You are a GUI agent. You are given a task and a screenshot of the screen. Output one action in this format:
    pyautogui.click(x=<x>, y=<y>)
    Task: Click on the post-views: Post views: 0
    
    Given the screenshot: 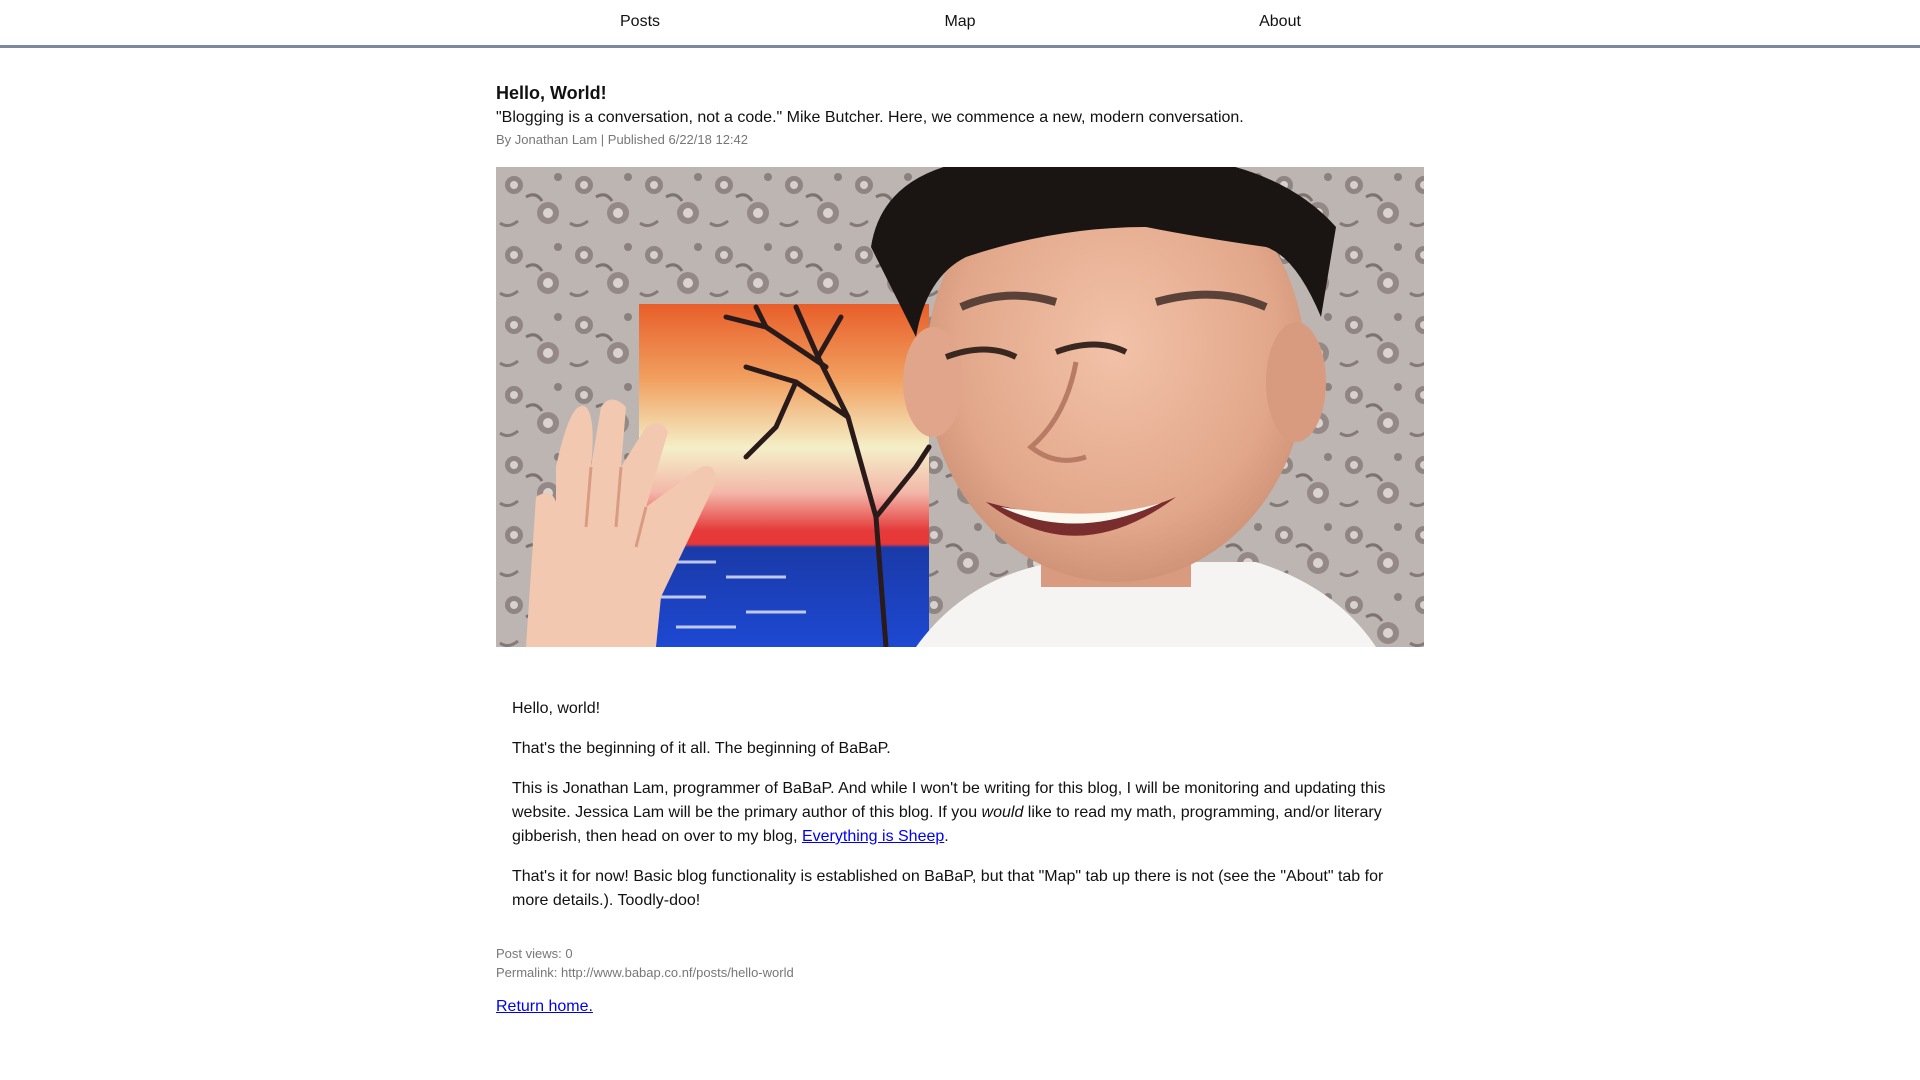 What is the action you would take?
    pyautogui.click(x=534, y=953)
    